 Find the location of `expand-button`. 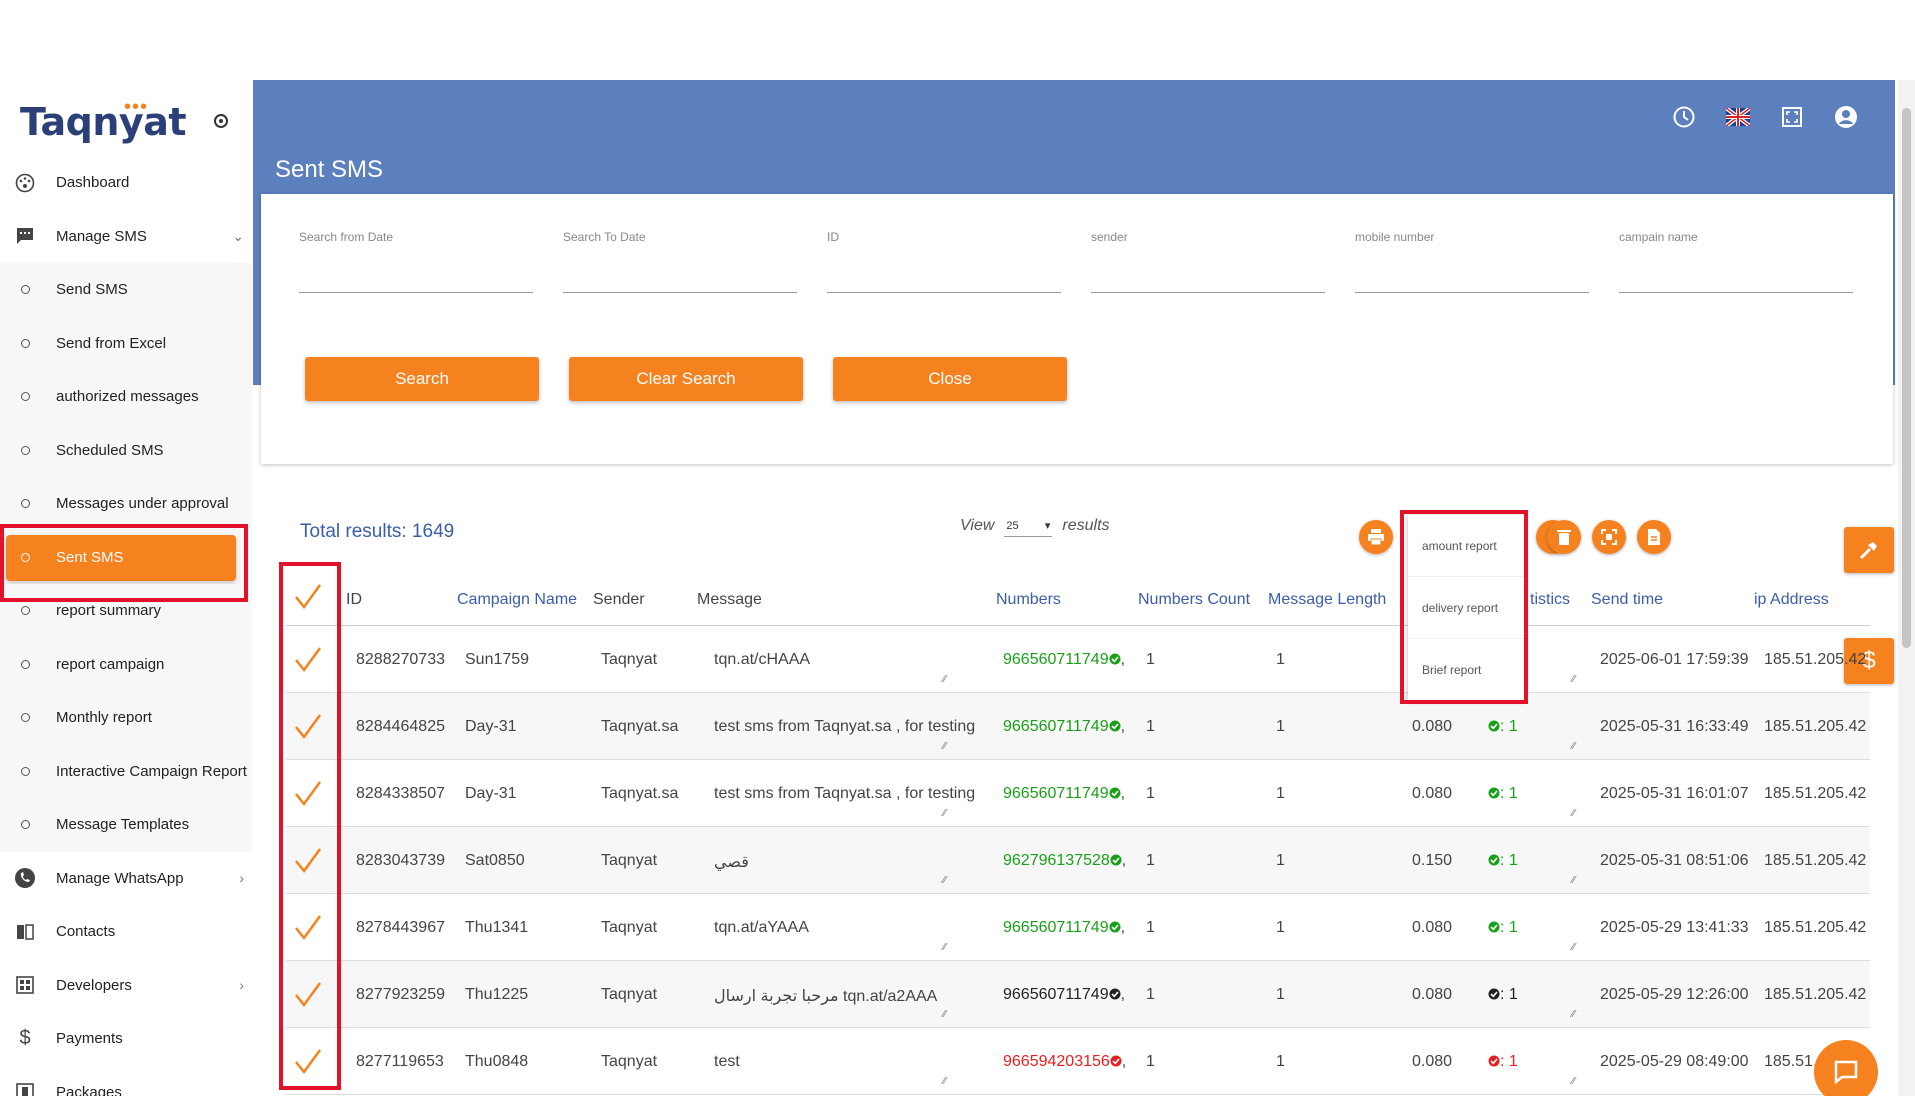

expand-button is located at coordinates (1609, 537).